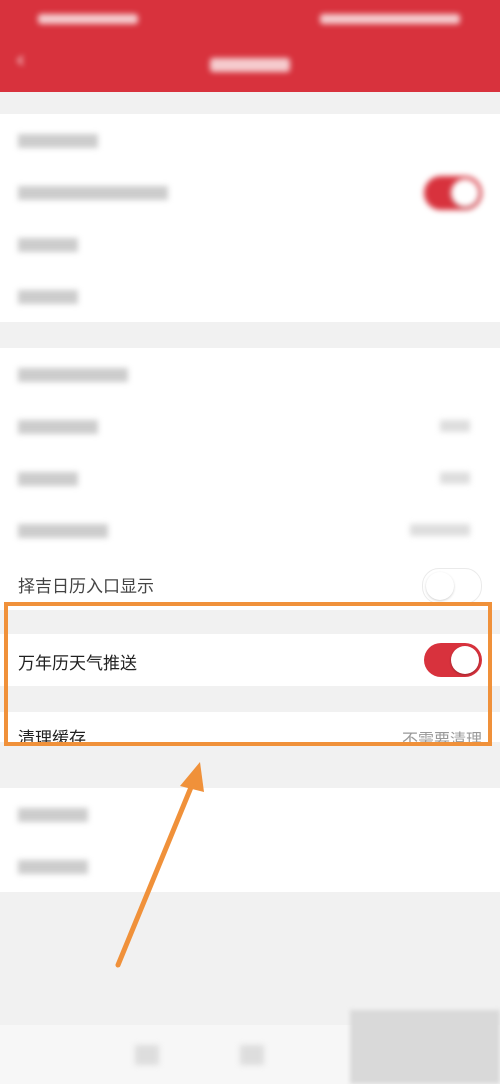 This screenshot has width=500, height=1084. What do you see at coordinates (159, 865) in the screenshot?
I see `annotation-arrow-icon` at bounding box center [159, 865].